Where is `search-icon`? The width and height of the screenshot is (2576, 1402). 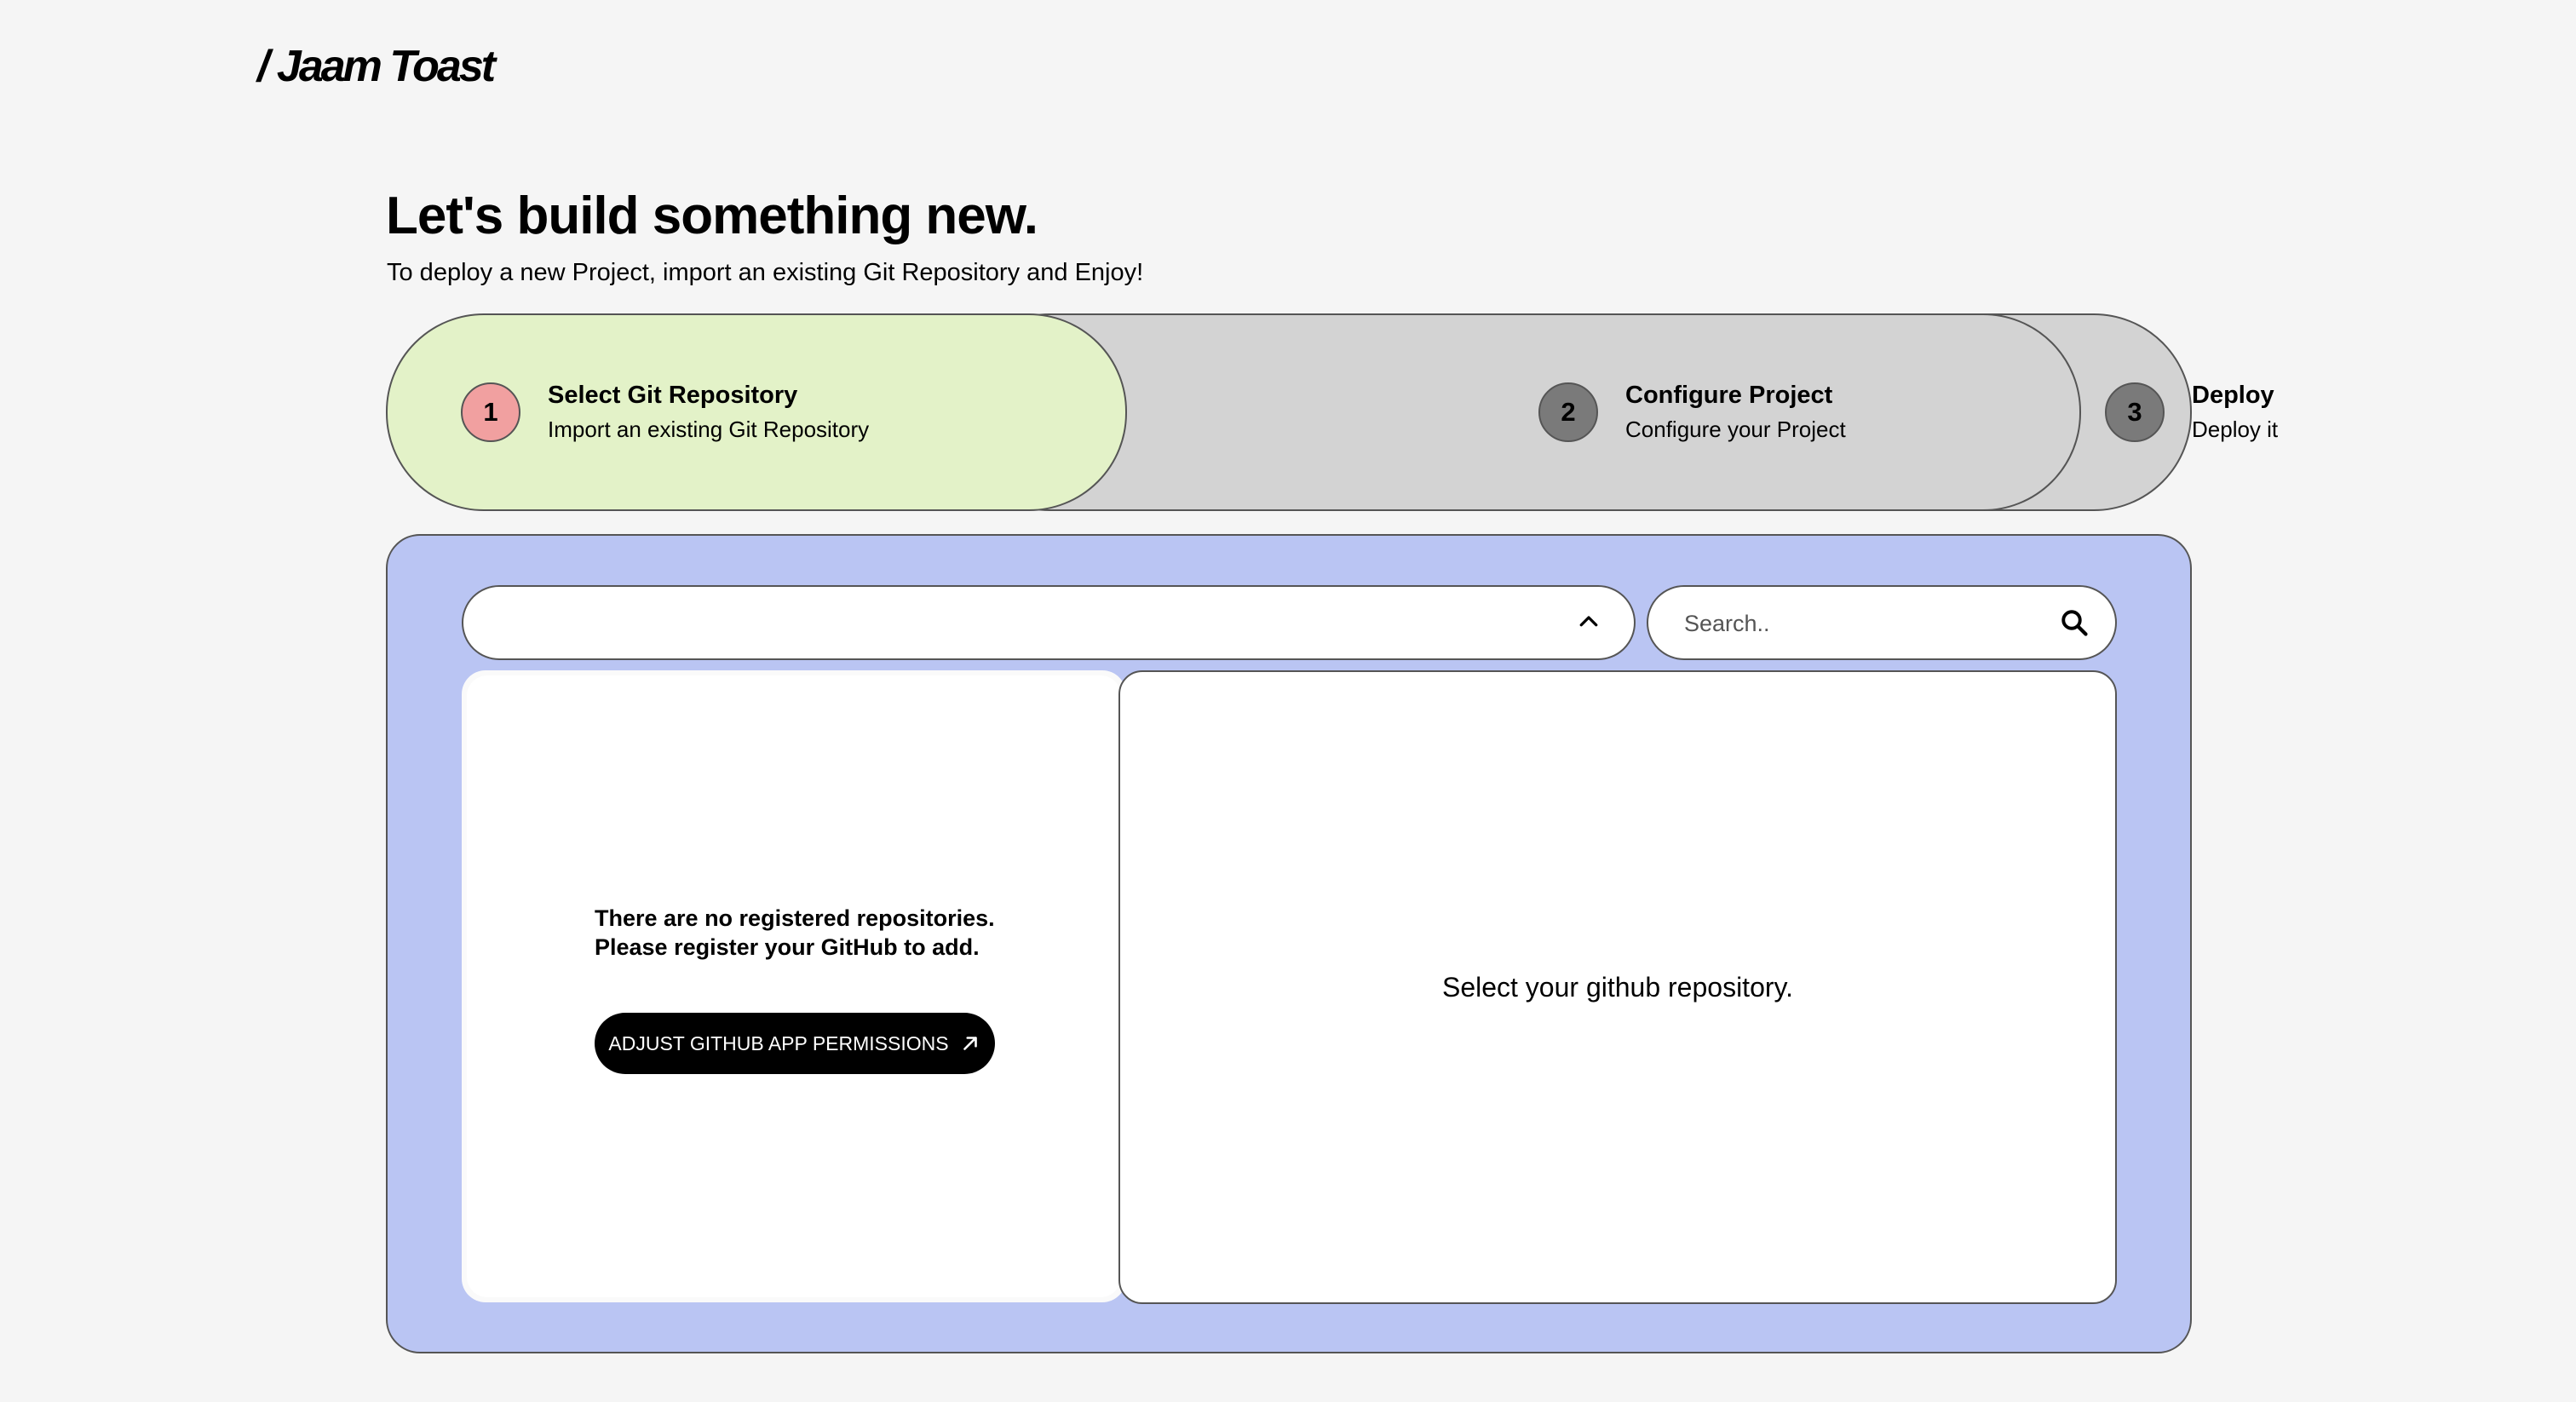 search-icon is located at coordinates (2075, 622).